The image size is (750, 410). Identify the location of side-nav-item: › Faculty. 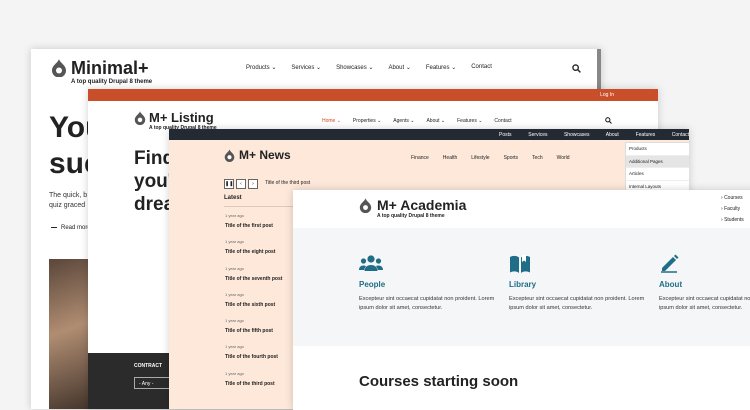
(732, 211).